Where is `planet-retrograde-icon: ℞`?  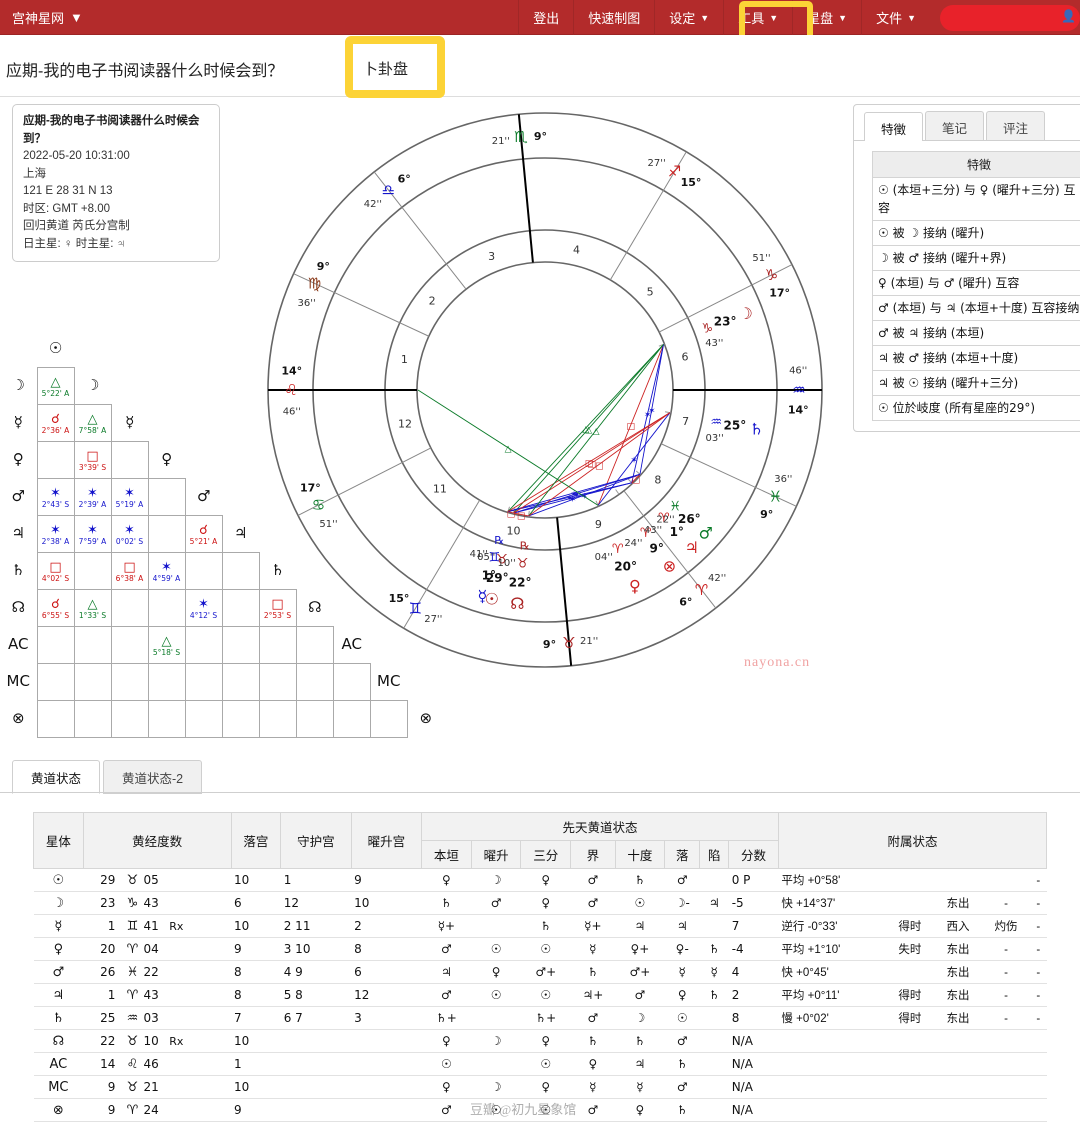
planet-retrograde-icon: ℞ is located at coordinates (499, 540).